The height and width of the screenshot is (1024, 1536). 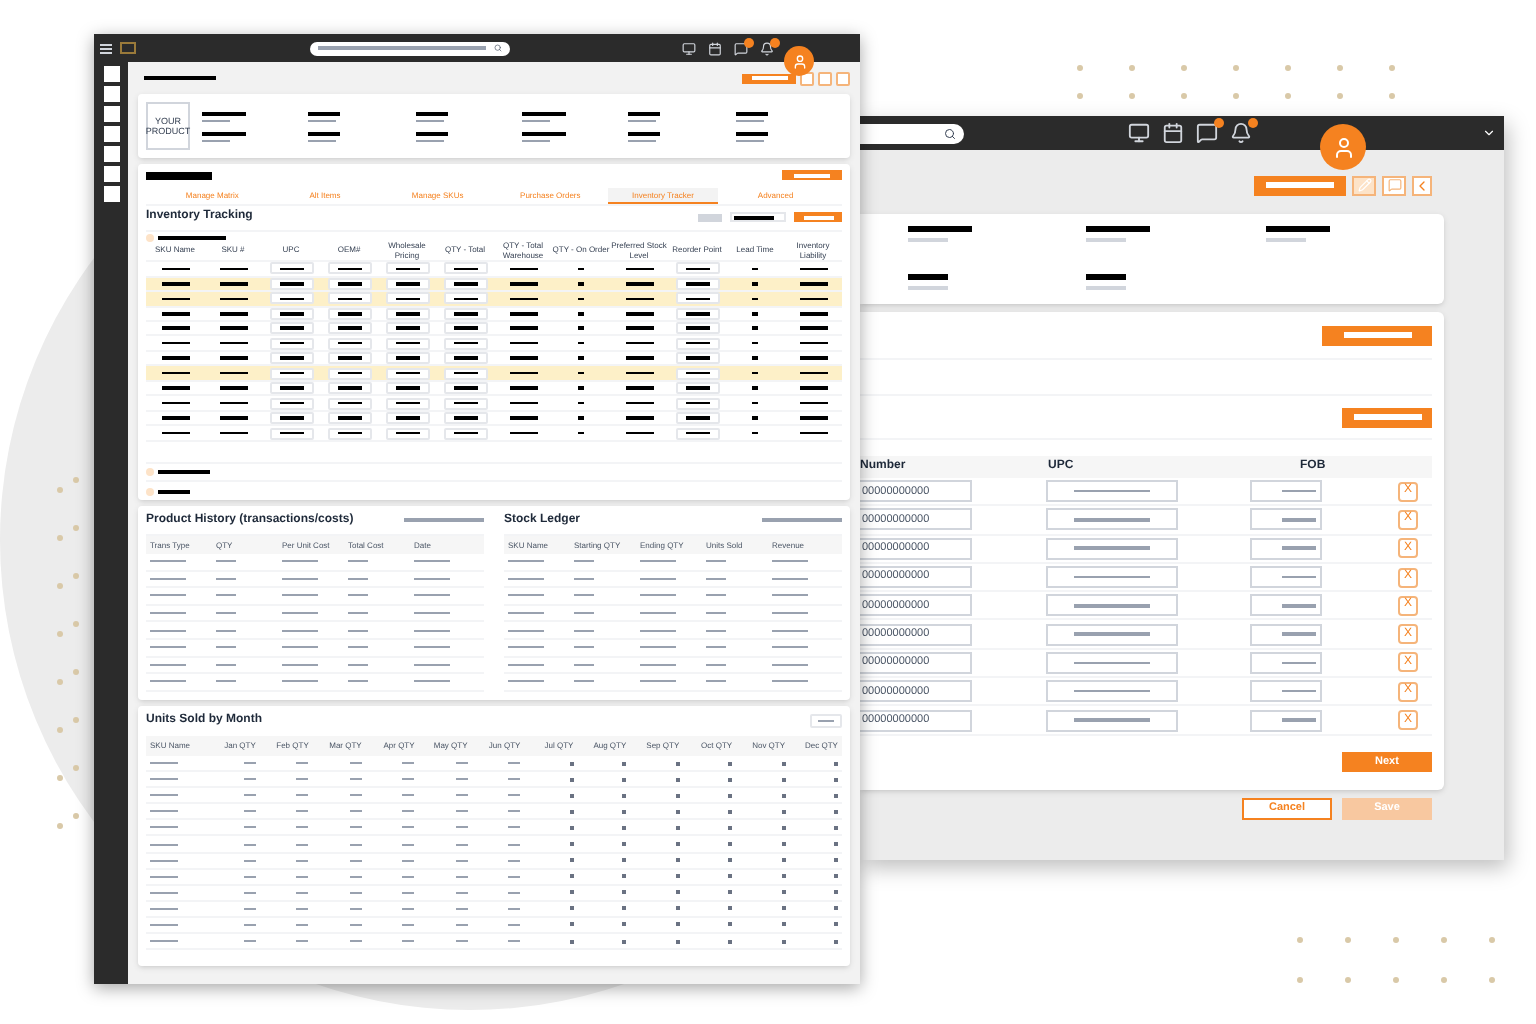 I want to click on avatar-icon, so click(x=1343, y=147).